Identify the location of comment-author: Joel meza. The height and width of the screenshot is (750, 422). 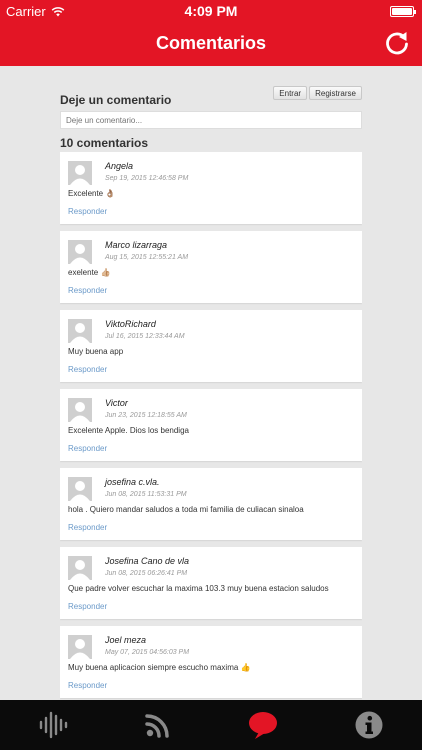
(126, 640).